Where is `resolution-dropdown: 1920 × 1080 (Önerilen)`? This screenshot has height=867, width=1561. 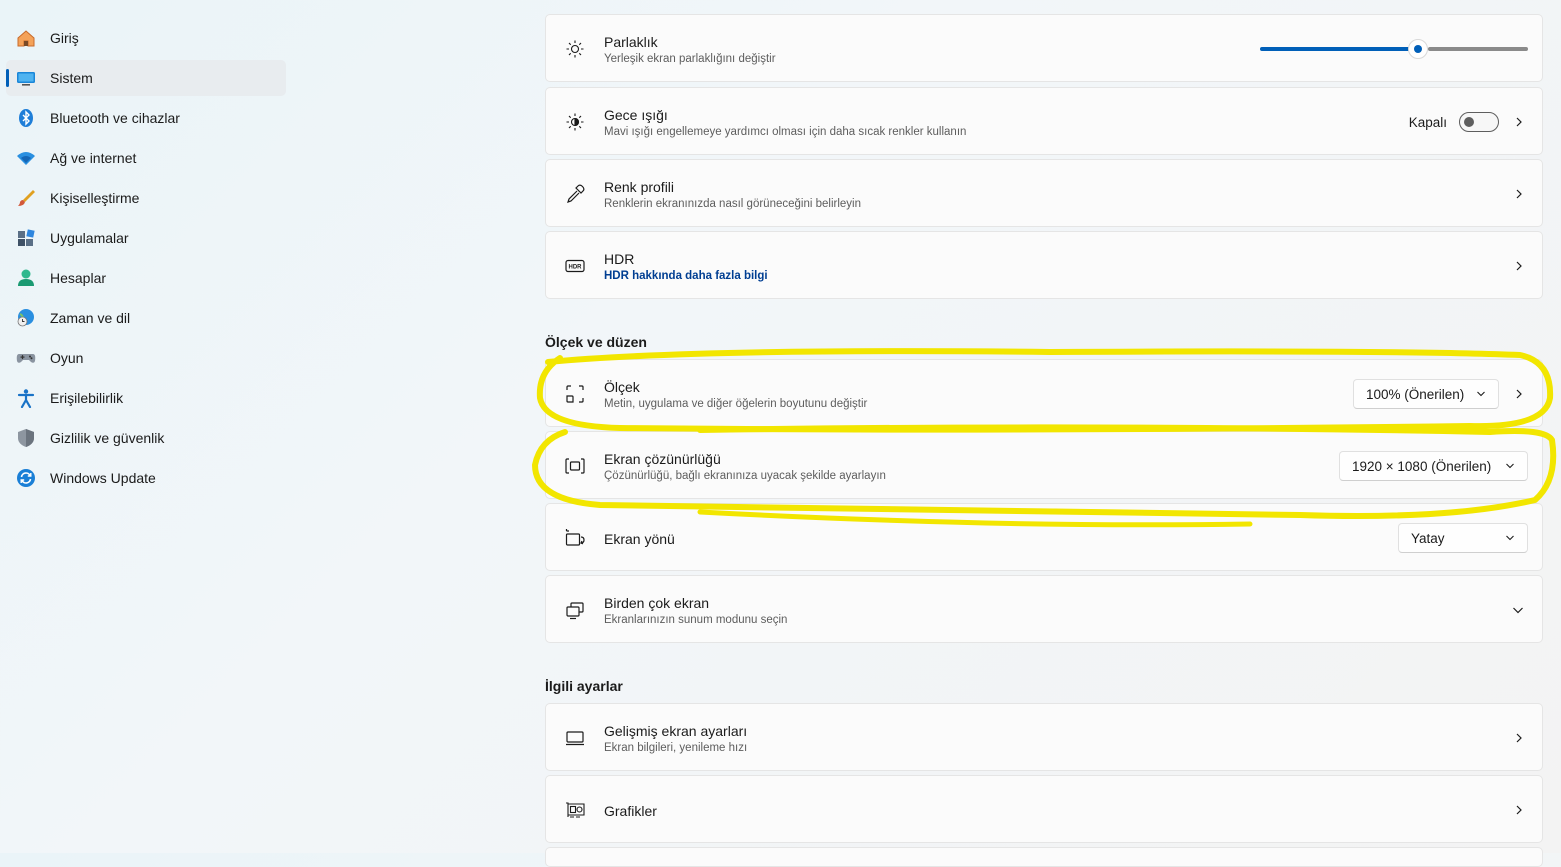
resolution-dropdown: 1920 × 1080 (Önerilen) is located at coordinates (1433, 466).